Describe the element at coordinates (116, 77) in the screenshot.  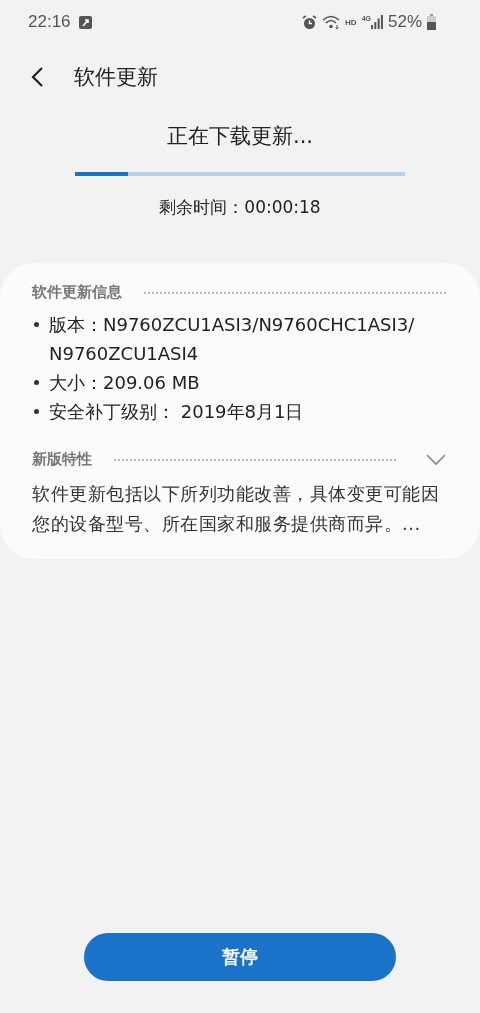
I see `page-title: 软件更新` at that location.